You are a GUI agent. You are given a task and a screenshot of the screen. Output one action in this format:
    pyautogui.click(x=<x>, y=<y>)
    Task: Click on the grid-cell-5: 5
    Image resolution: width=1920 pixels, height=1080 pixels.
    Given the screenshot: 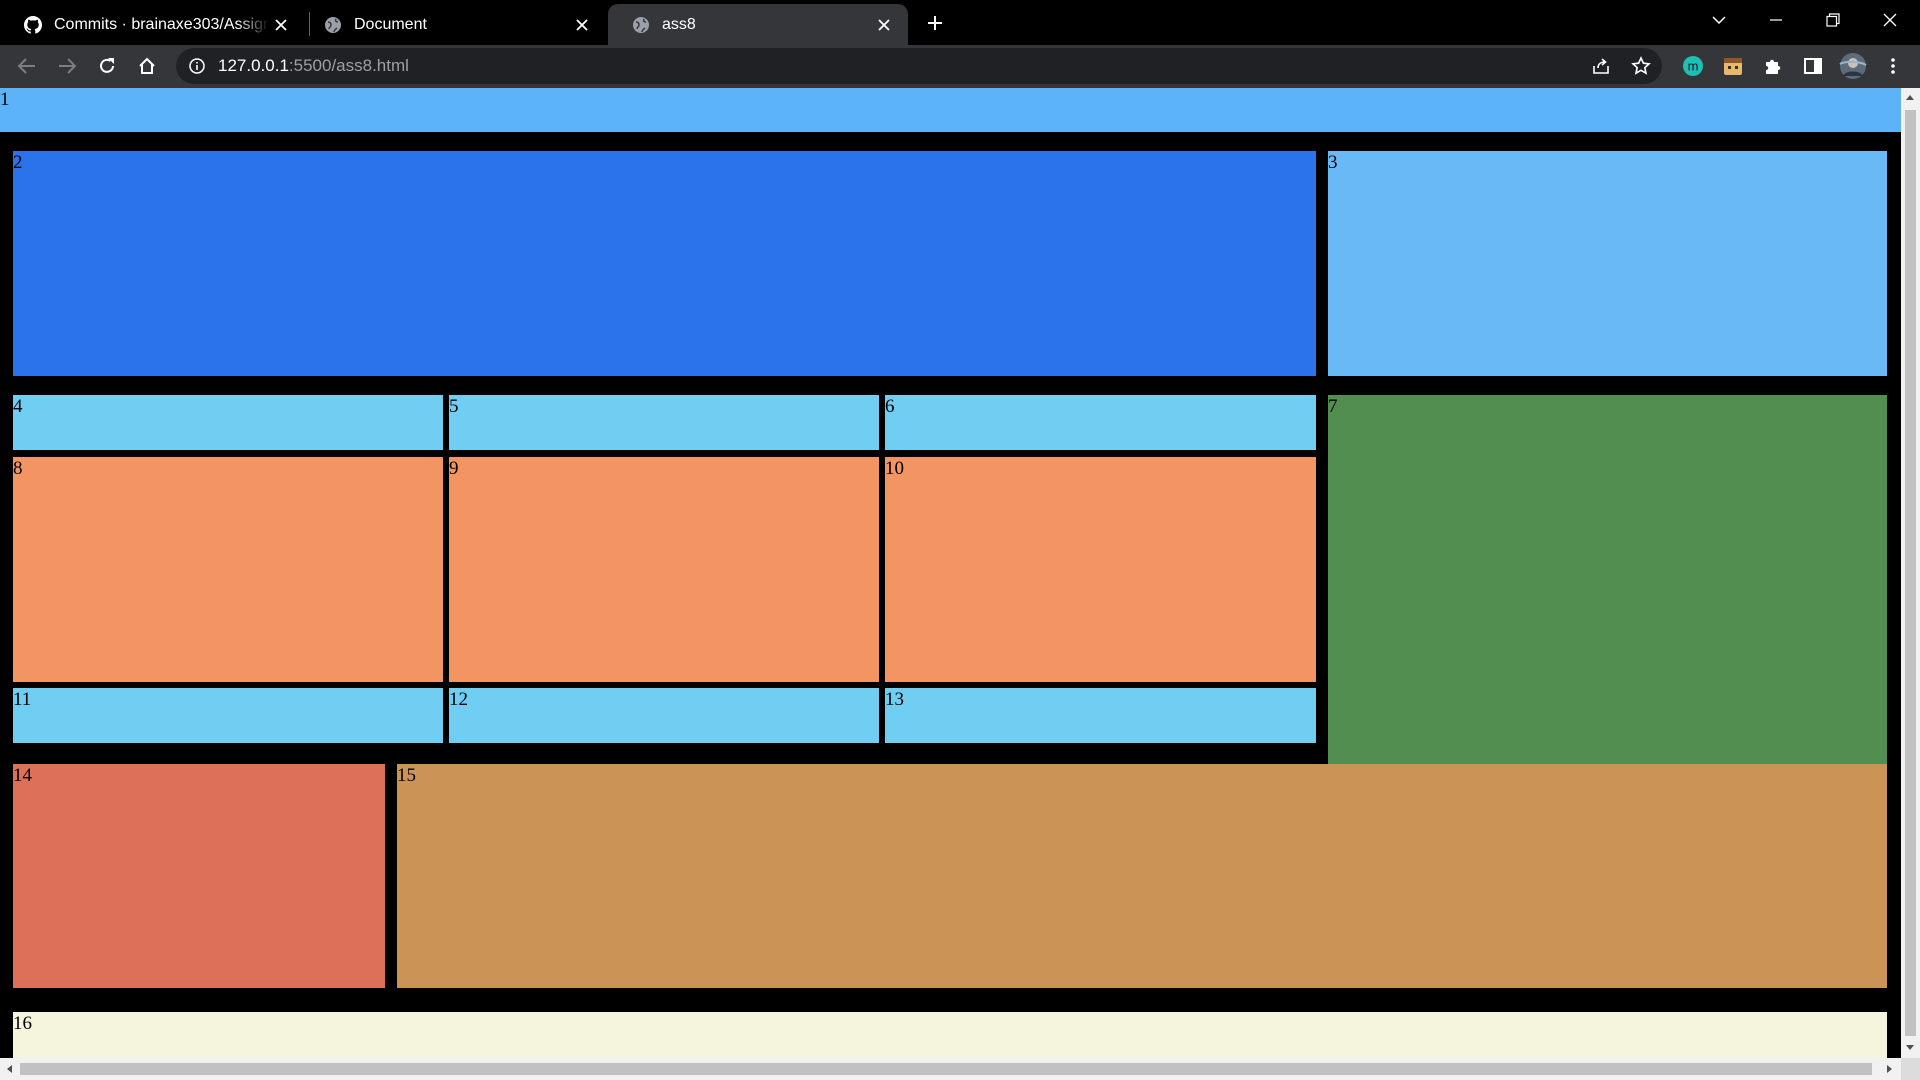 What is the action you would take?
    pyautogui.click(x=664, y=422)
    